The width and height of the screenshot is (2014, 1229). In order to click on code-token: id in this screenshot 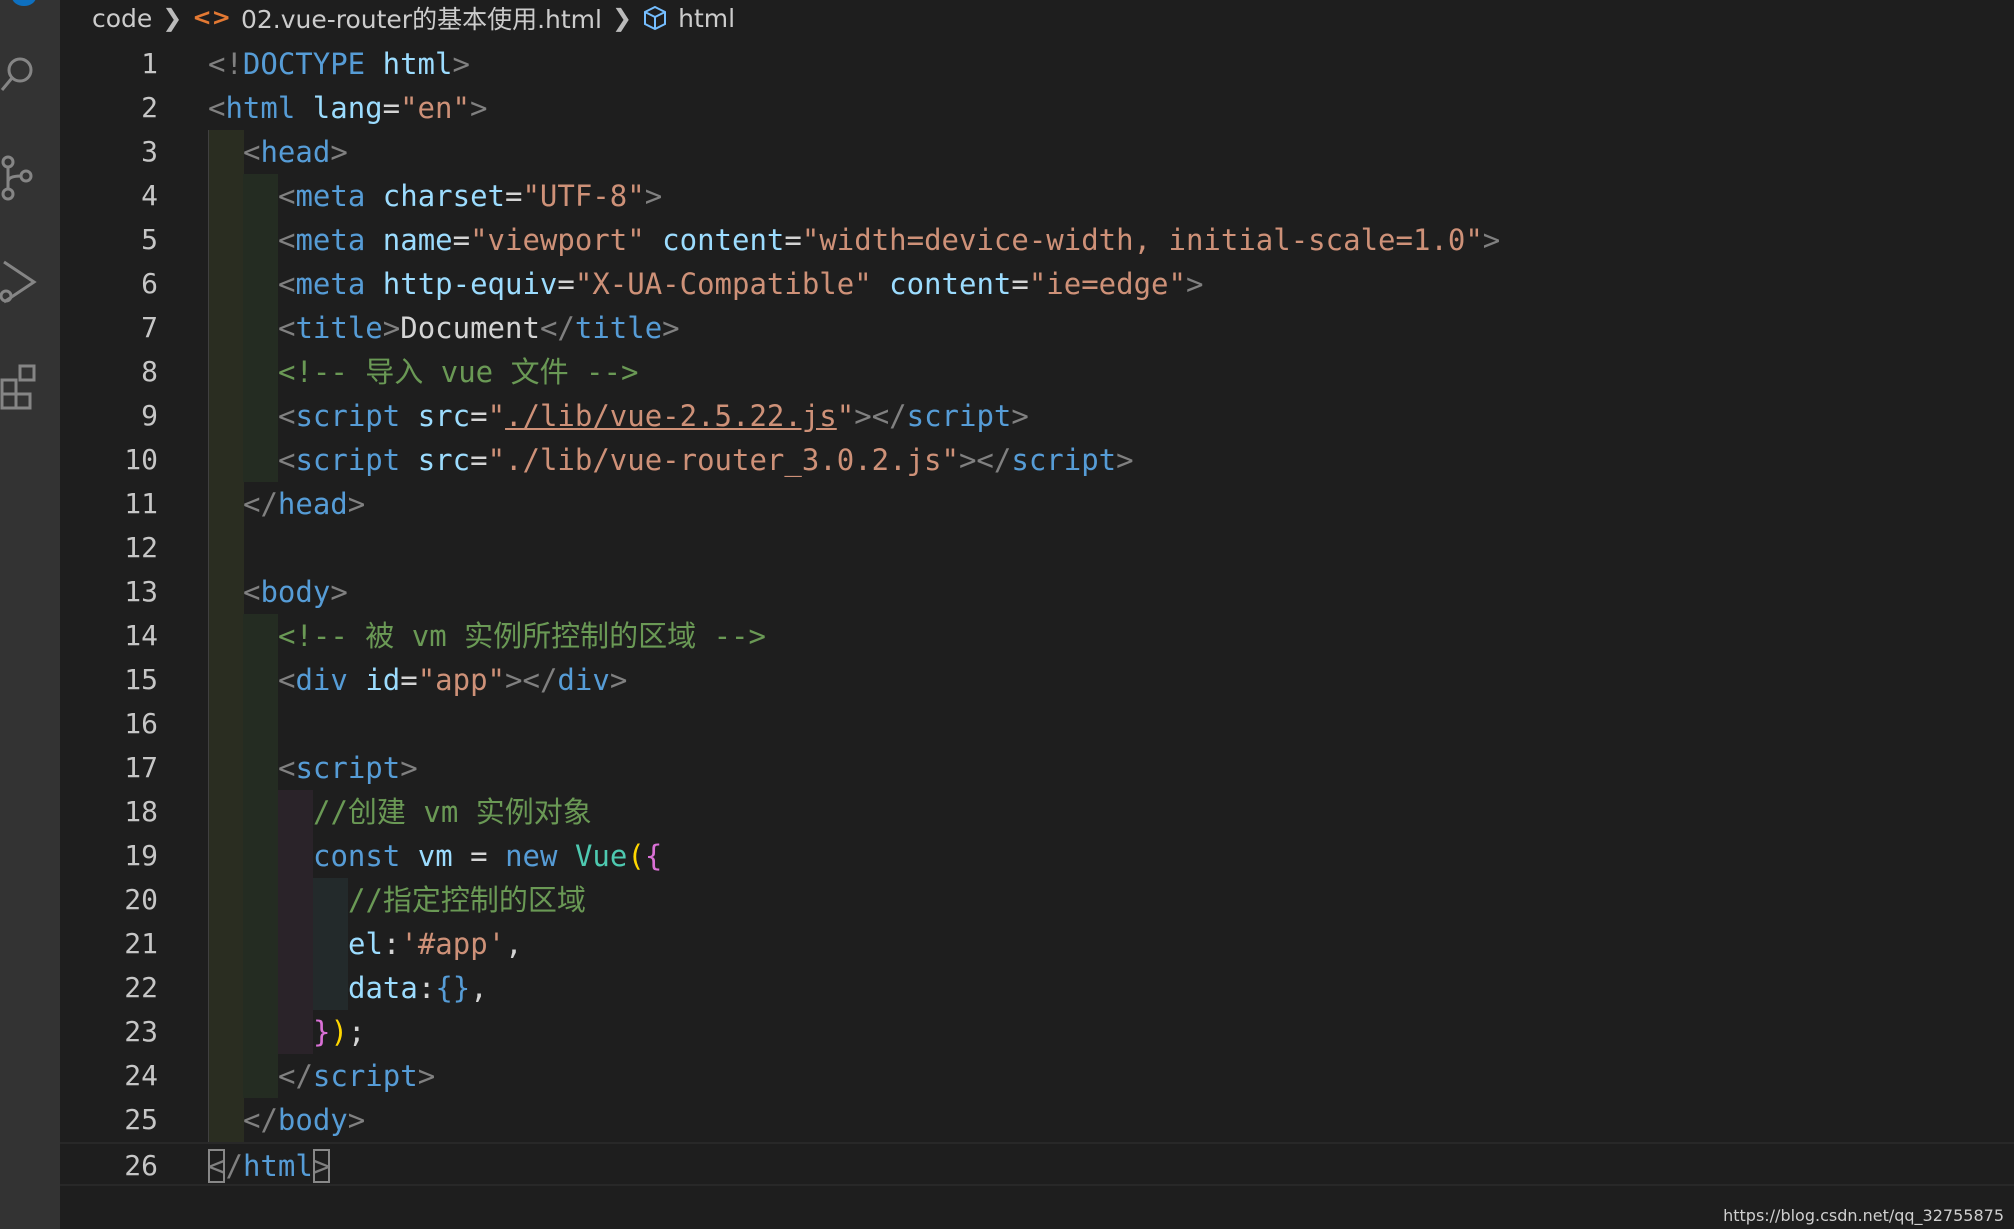, I will do `click(383, 680)`.